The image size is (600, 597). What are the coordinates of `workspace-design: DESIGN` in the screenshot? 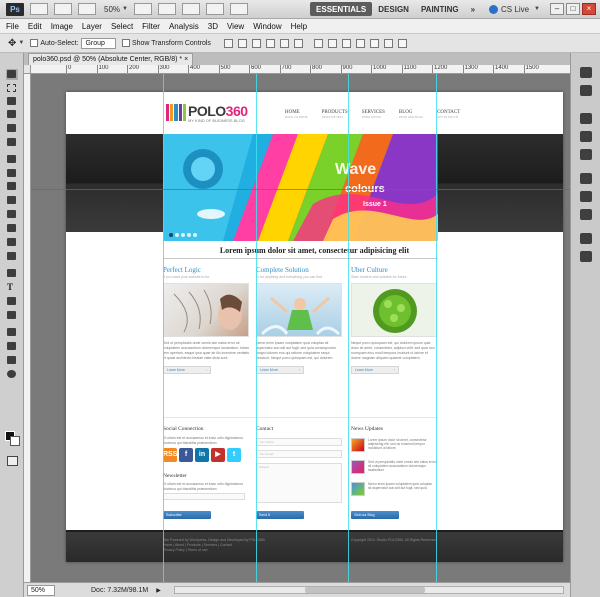 It's located at (393, 9).